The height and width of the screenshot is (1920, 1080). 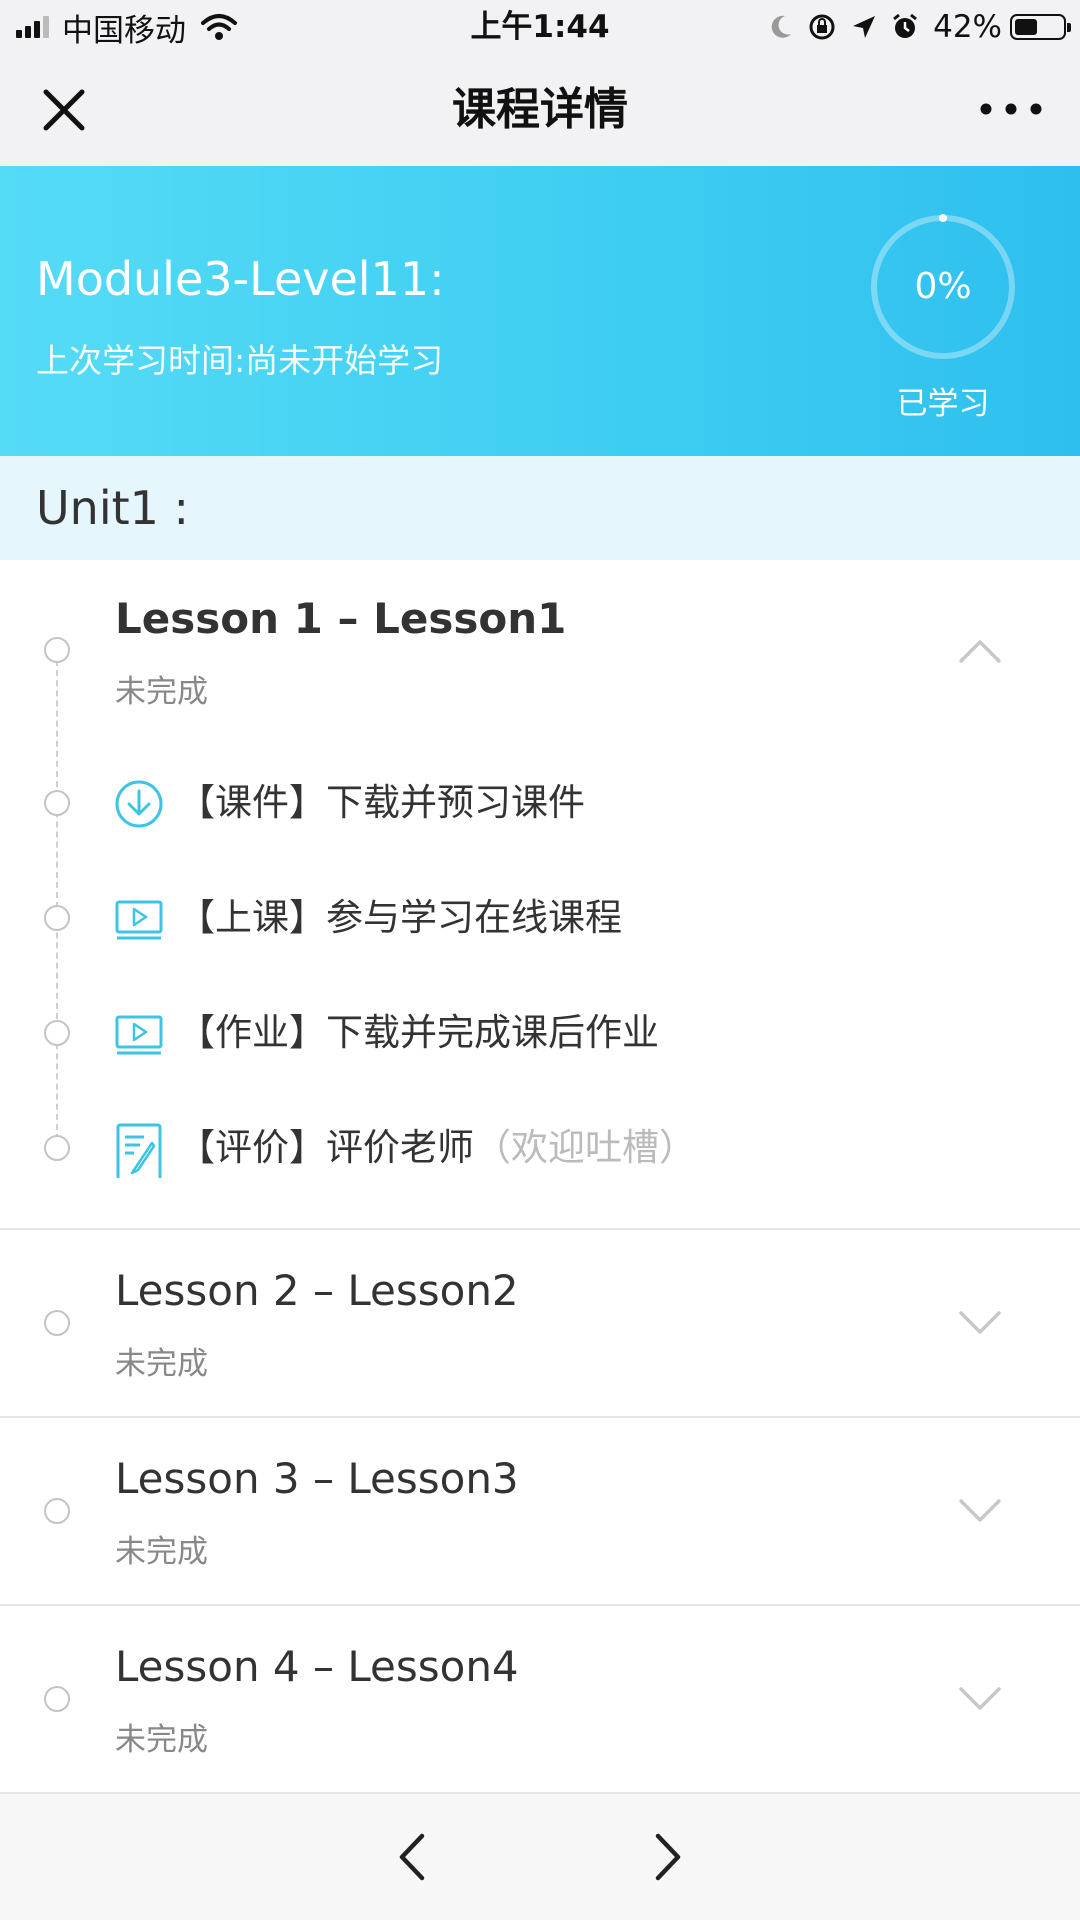 What do you see at coordinates (540, 1323) in the screenshot?
I see `lesson-item: Lesson 2 – Lesson2 未完成` at bounding box center [540, 1323].